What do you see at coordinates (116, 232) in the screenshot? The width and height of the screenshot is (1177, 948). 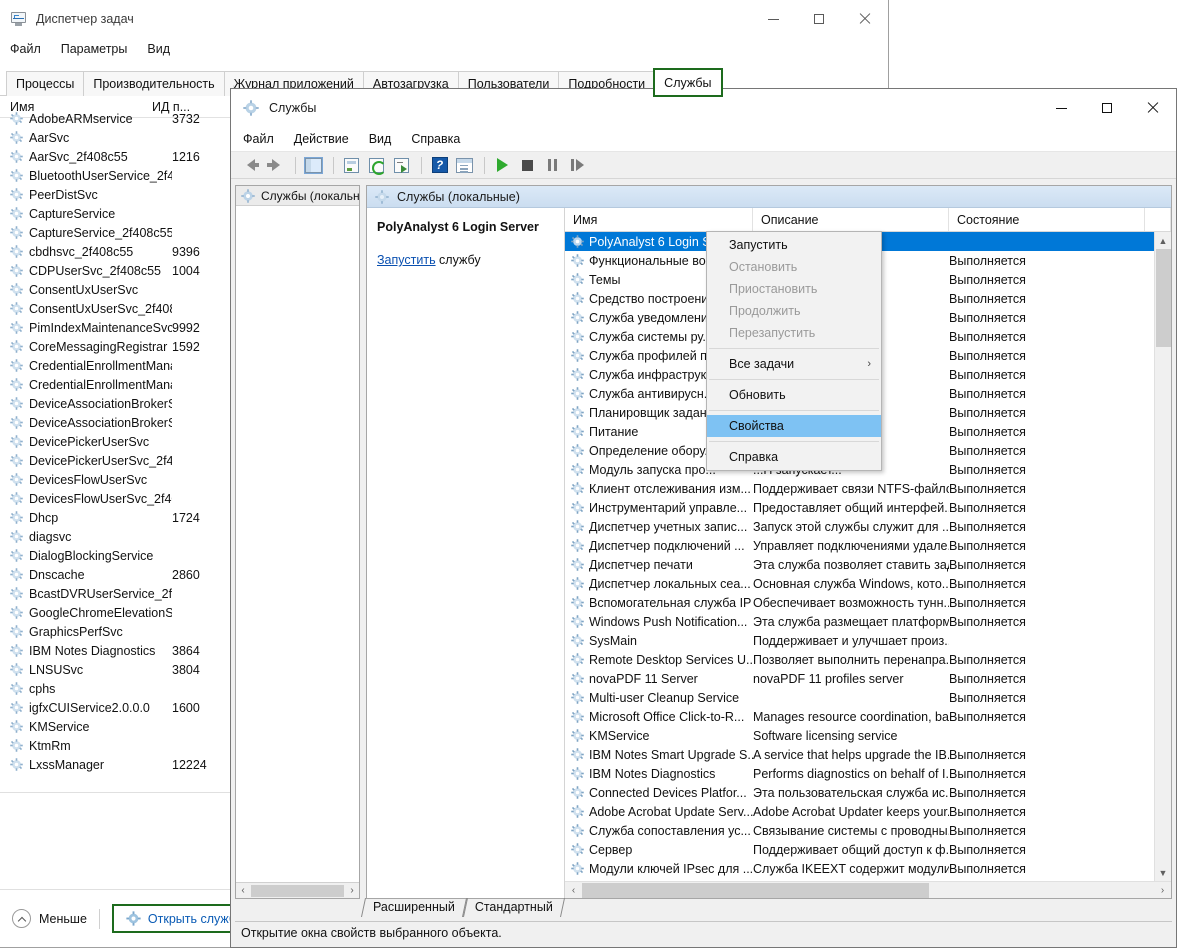 I see `table-row: CaptureService_2f408c55` at bounding box center [116, 232].